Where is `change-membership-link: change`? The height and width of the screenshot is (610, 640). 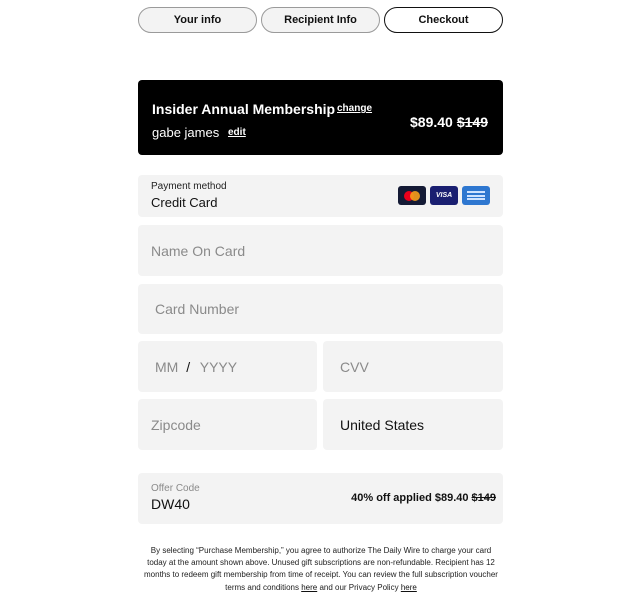 change-membership-link: change is located at coordinates (354, 108).